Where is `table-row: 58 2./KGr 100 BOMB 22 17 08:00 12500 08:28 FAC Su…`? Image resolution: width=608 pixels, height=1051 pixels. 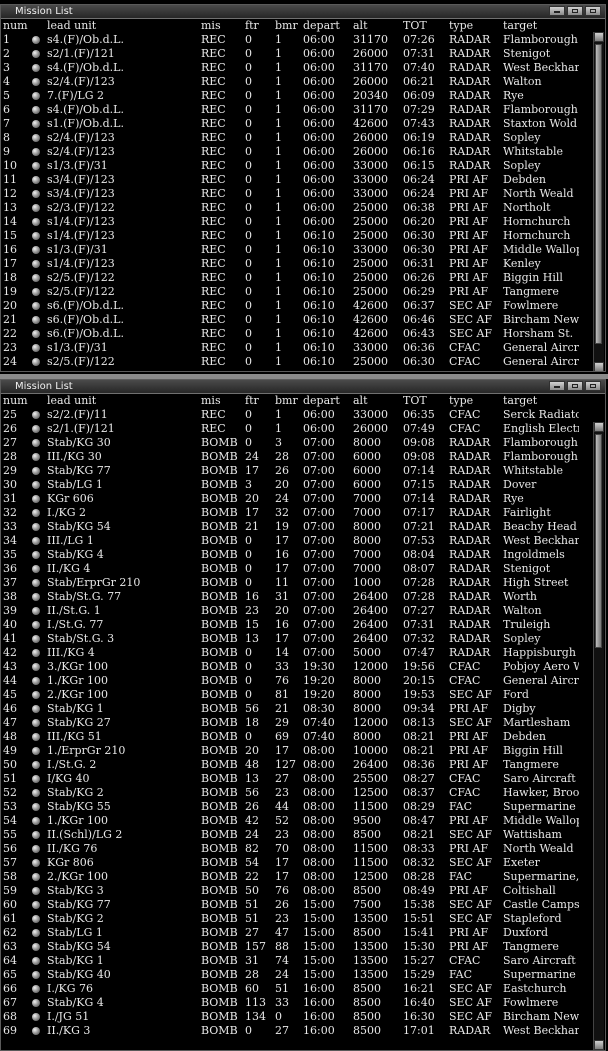
table-row: 58 2./KGr 100 BOMB 22 17 08:00 12500 08:28 FAC Su… is located at coordinates (303, 877).